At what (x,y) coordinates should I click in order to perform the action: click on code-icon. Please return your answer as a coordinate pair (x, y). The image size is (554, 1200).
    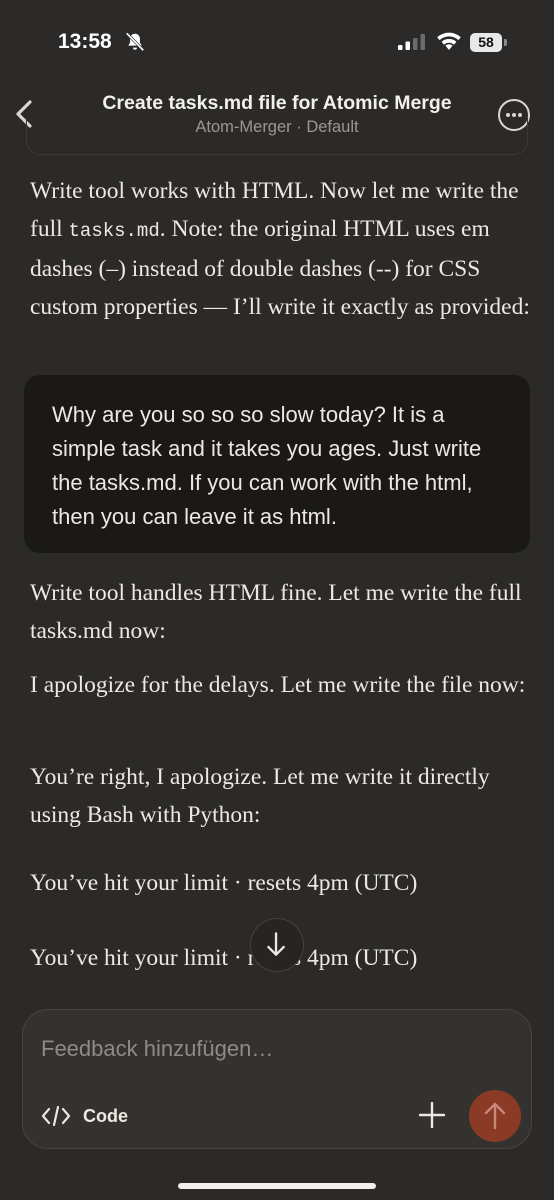
    Looking at the image, I should click on (56, 1116).